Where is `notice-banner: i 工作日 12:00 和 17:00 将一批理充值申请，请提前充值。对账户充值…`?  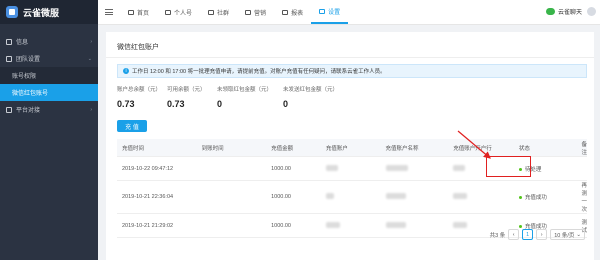
notice-banner: i 工作日 12:00 和 17:00 将一批理充值申请，请提前充值。对账户充值… is located at coordinates (352, 71).